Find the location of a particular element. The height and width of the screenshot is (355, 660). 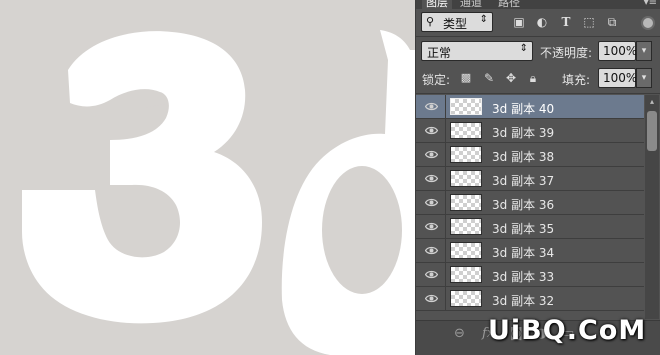

layer-row: 3d 副本 39 is located at coordinates (530, 131).